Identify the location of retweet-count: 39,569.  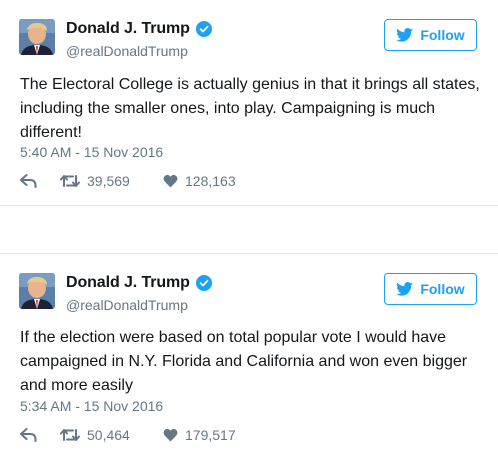
(108, 181).